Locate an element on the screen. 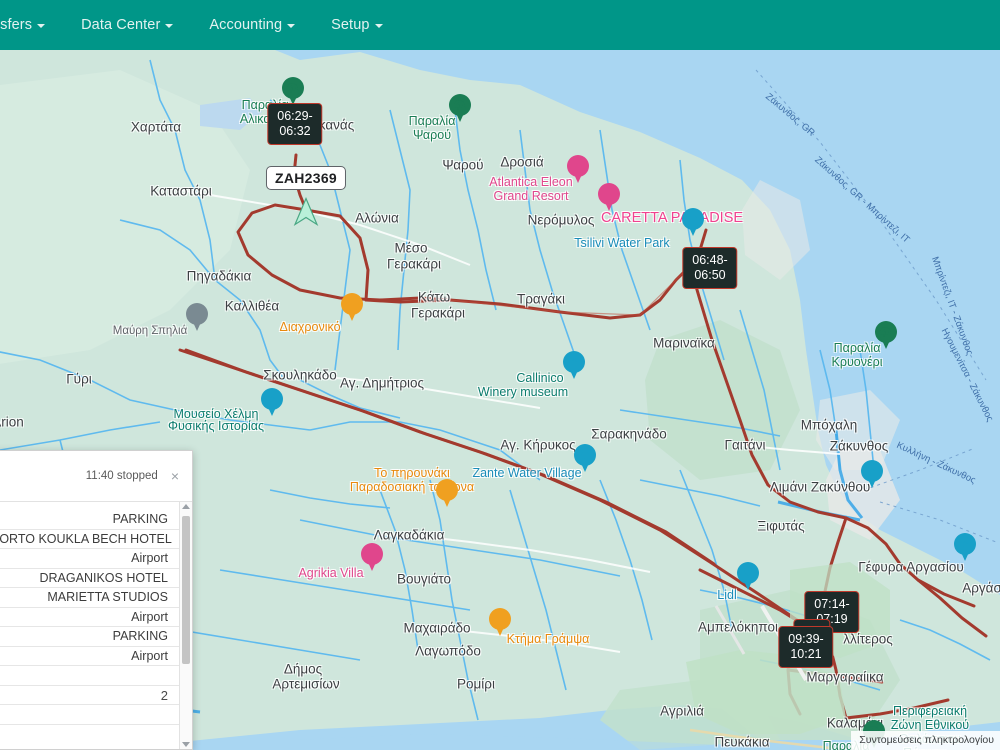 Image resolution: width=1000 pixels, height=750 pixels. top-navigation-bar: nsfers Data Center Accounting Setup is located at coordinates (500, 25).